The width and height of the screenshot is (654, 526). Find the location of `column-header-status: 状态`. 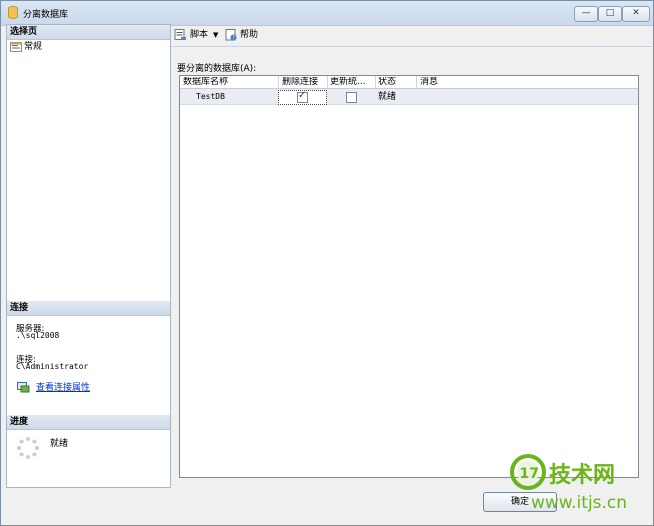

column-header-status: 状态 is located at coordinates (396, 82).